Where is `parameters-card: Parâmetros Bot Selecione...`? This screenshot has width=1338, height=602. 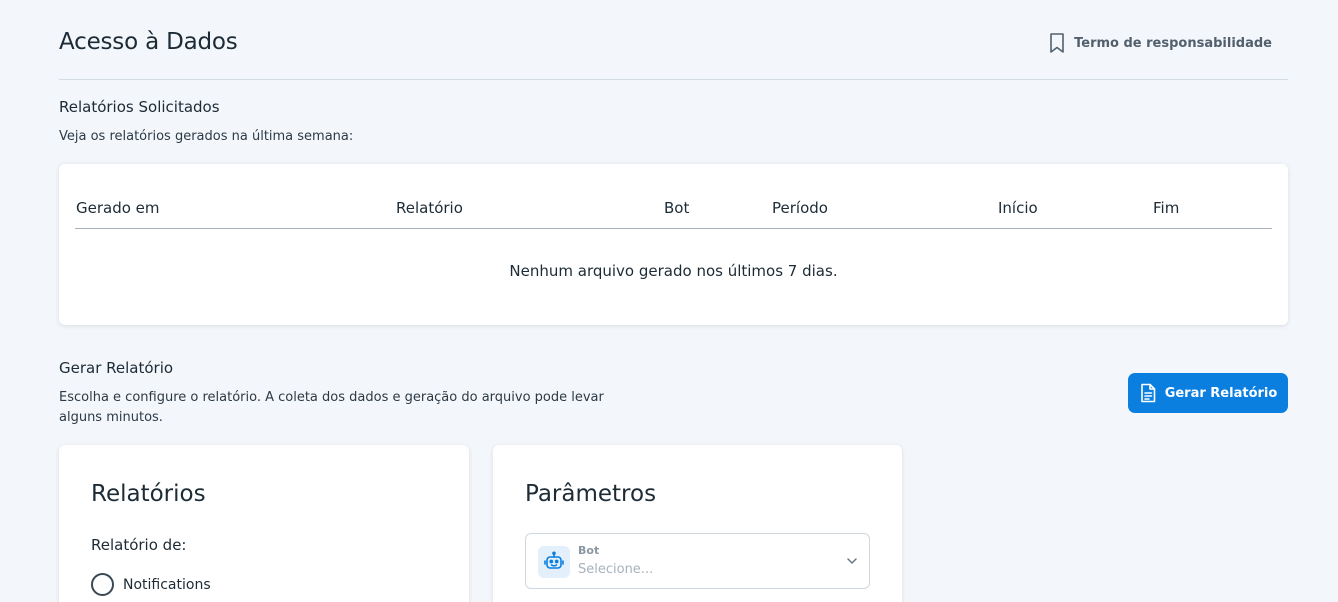
parameters-card: Parâmetros Bot Selecione... is located at coordinates (697, 523).